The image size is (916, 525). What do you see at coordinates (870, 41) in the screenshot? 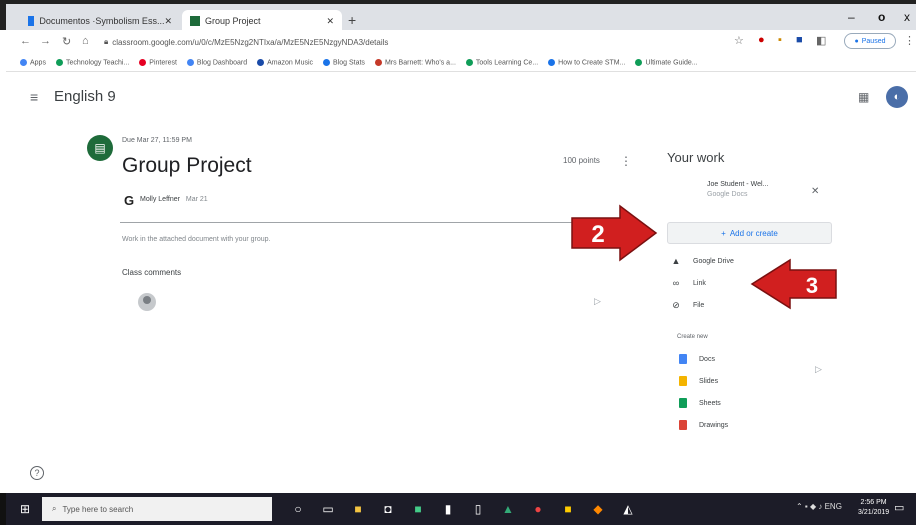
I see `profile-paused-button: ● Paused` at bounding box center [870, 41].